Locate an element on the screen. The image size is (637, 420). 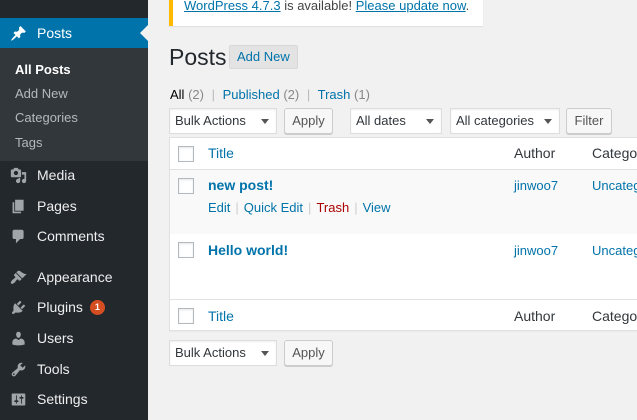
status-filter-links: All (2) | Published (2) | Trash (1) is located at coordinates (270, 94).